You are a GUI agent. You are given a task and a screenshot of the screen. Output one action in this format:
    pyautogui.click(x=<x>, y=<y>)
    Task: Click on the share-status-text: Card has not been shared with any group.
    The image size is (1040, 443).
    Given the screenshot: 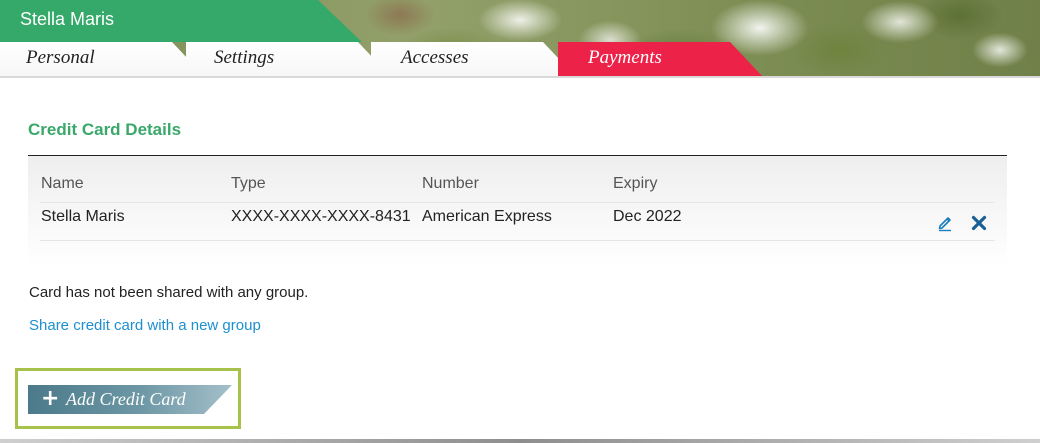 What is the action you would take?
    pyautogui.click(x=169, y=292)
    